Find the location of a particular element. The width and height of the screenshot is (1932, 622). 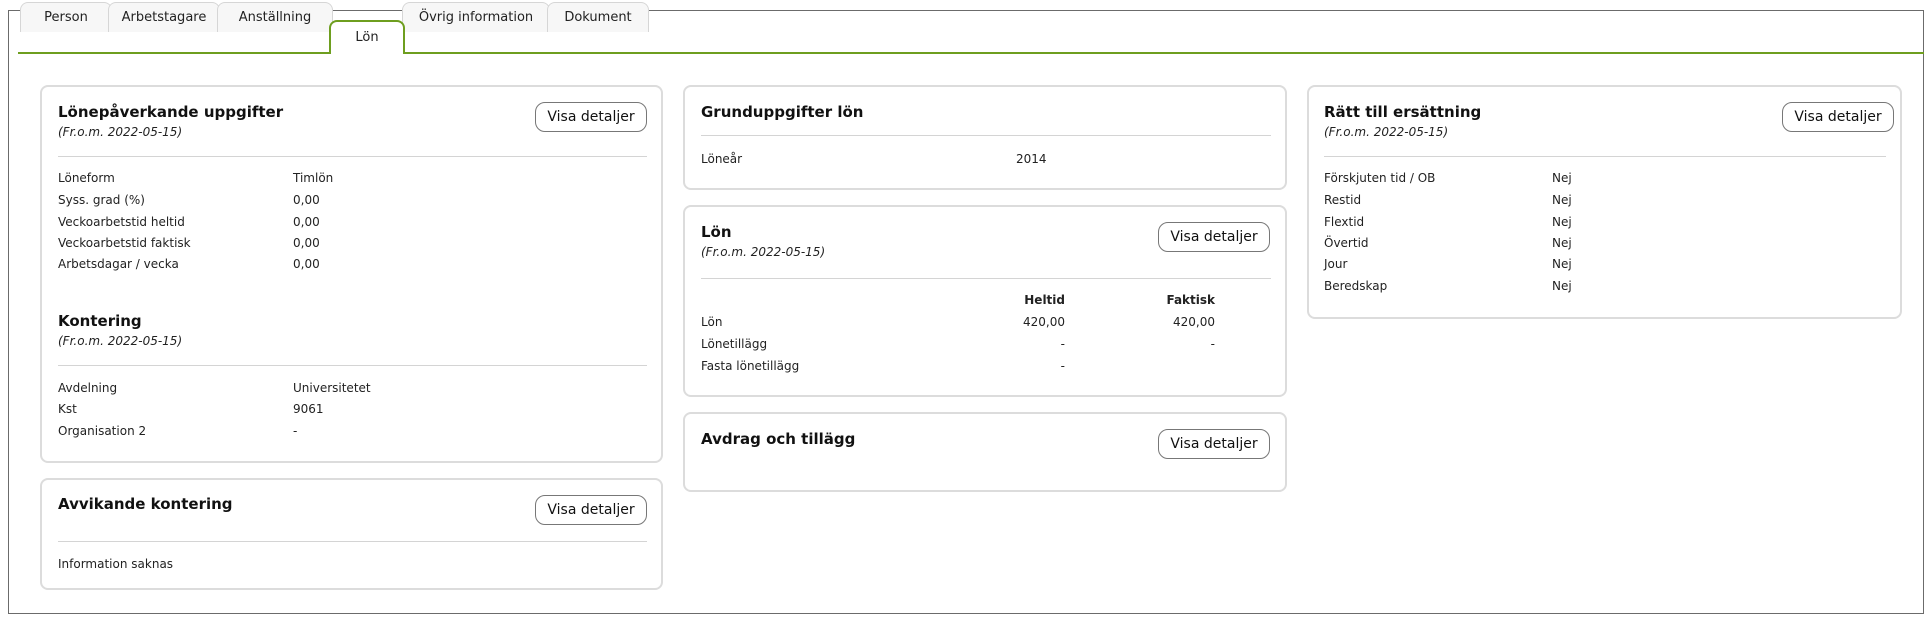

row-label: Jour is located at coordinates (1336, 264).